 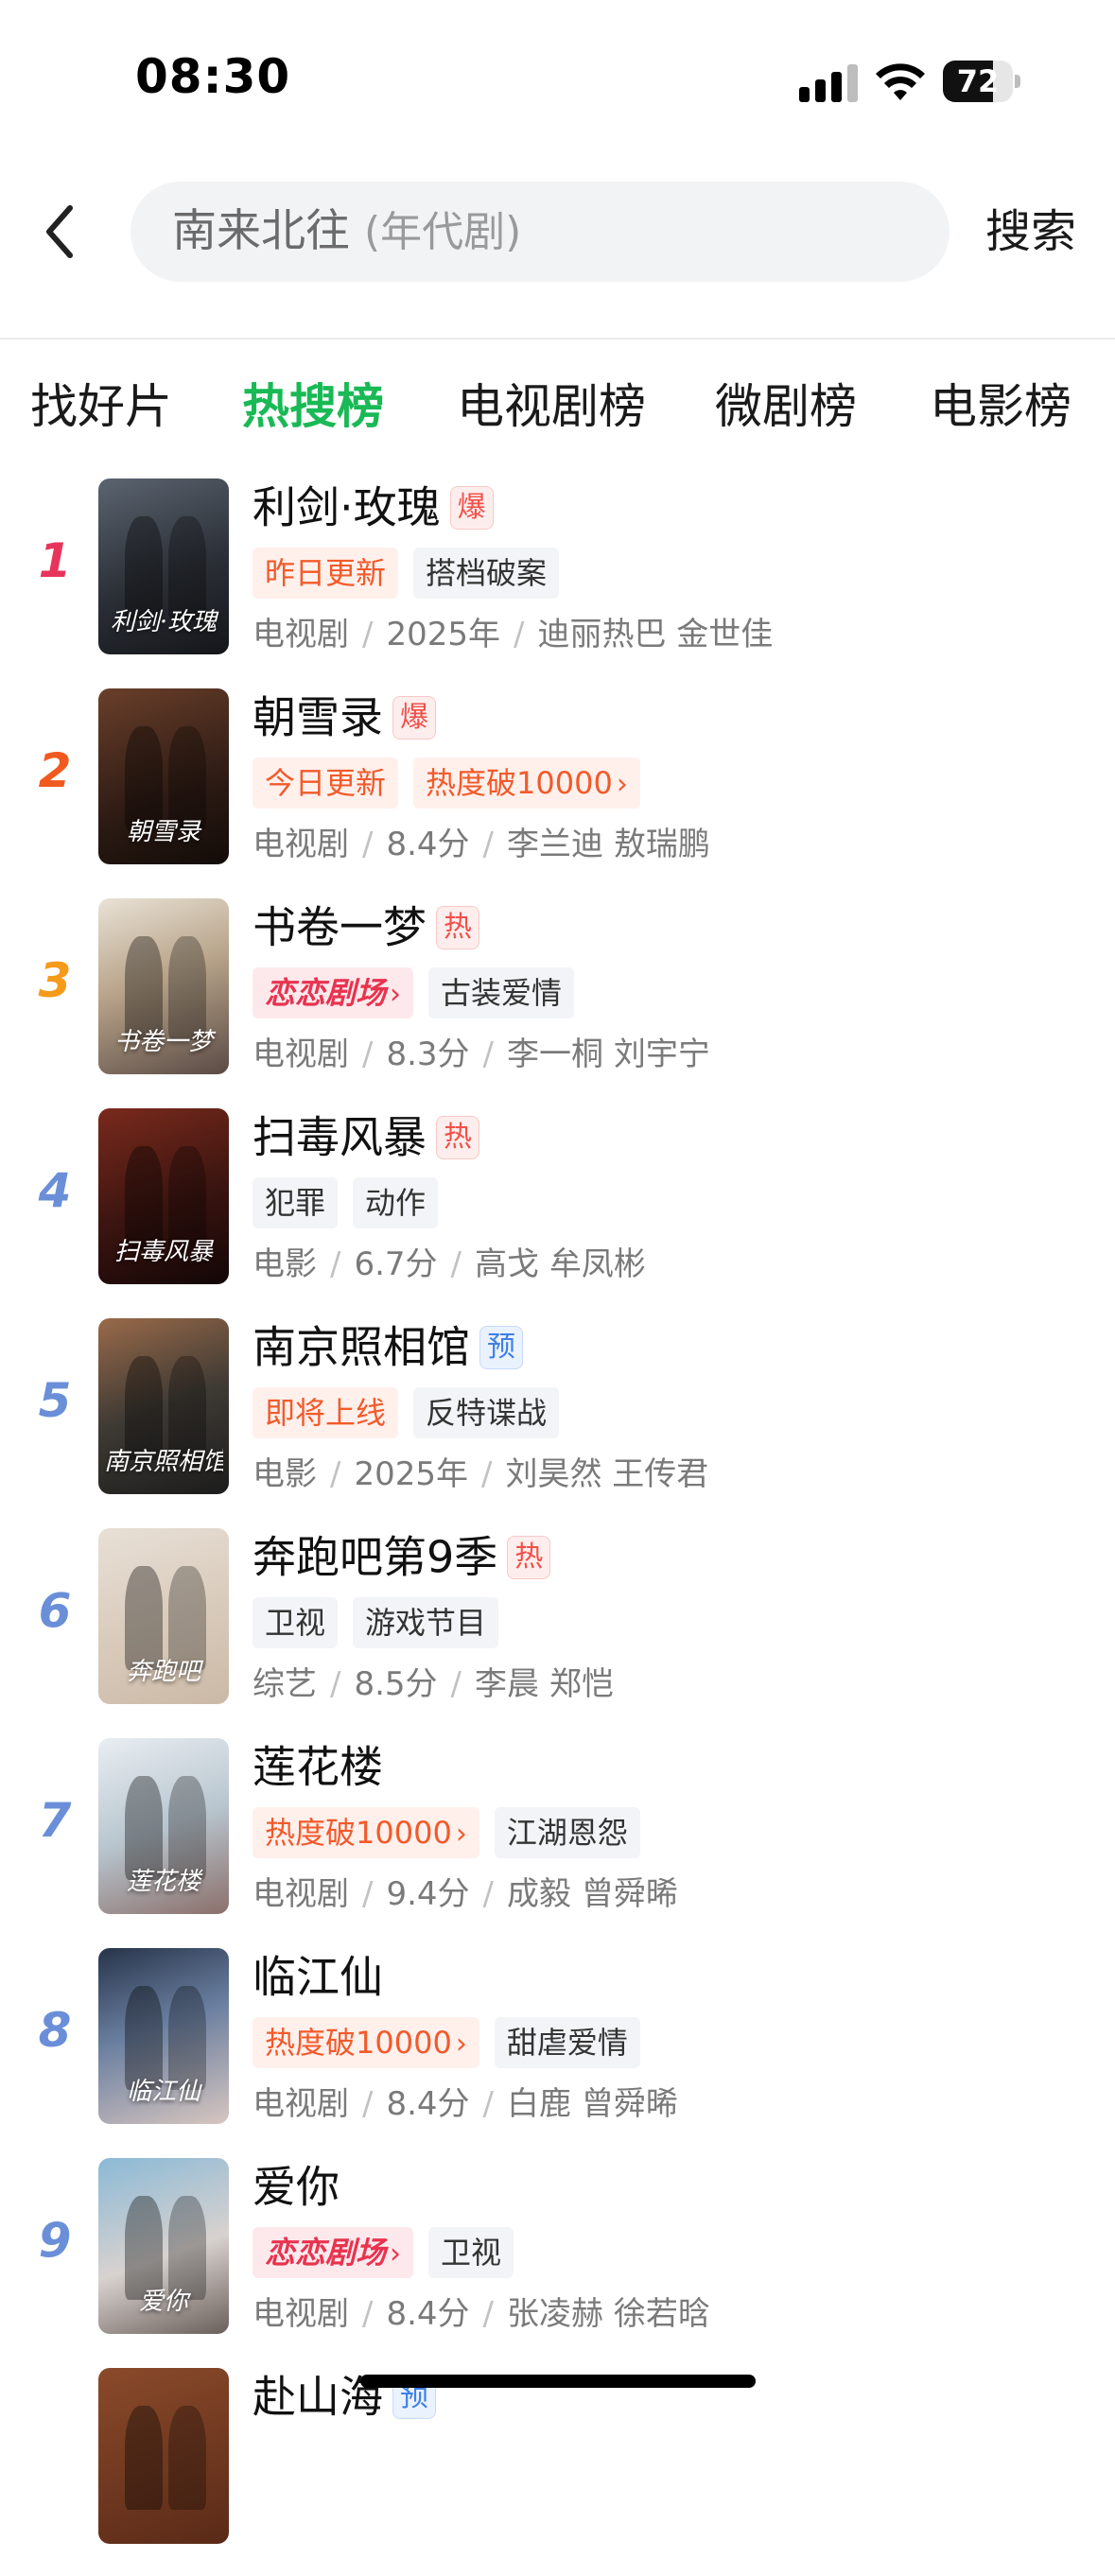 I want to click on rank-number: 2, so click(x=55, y=770).